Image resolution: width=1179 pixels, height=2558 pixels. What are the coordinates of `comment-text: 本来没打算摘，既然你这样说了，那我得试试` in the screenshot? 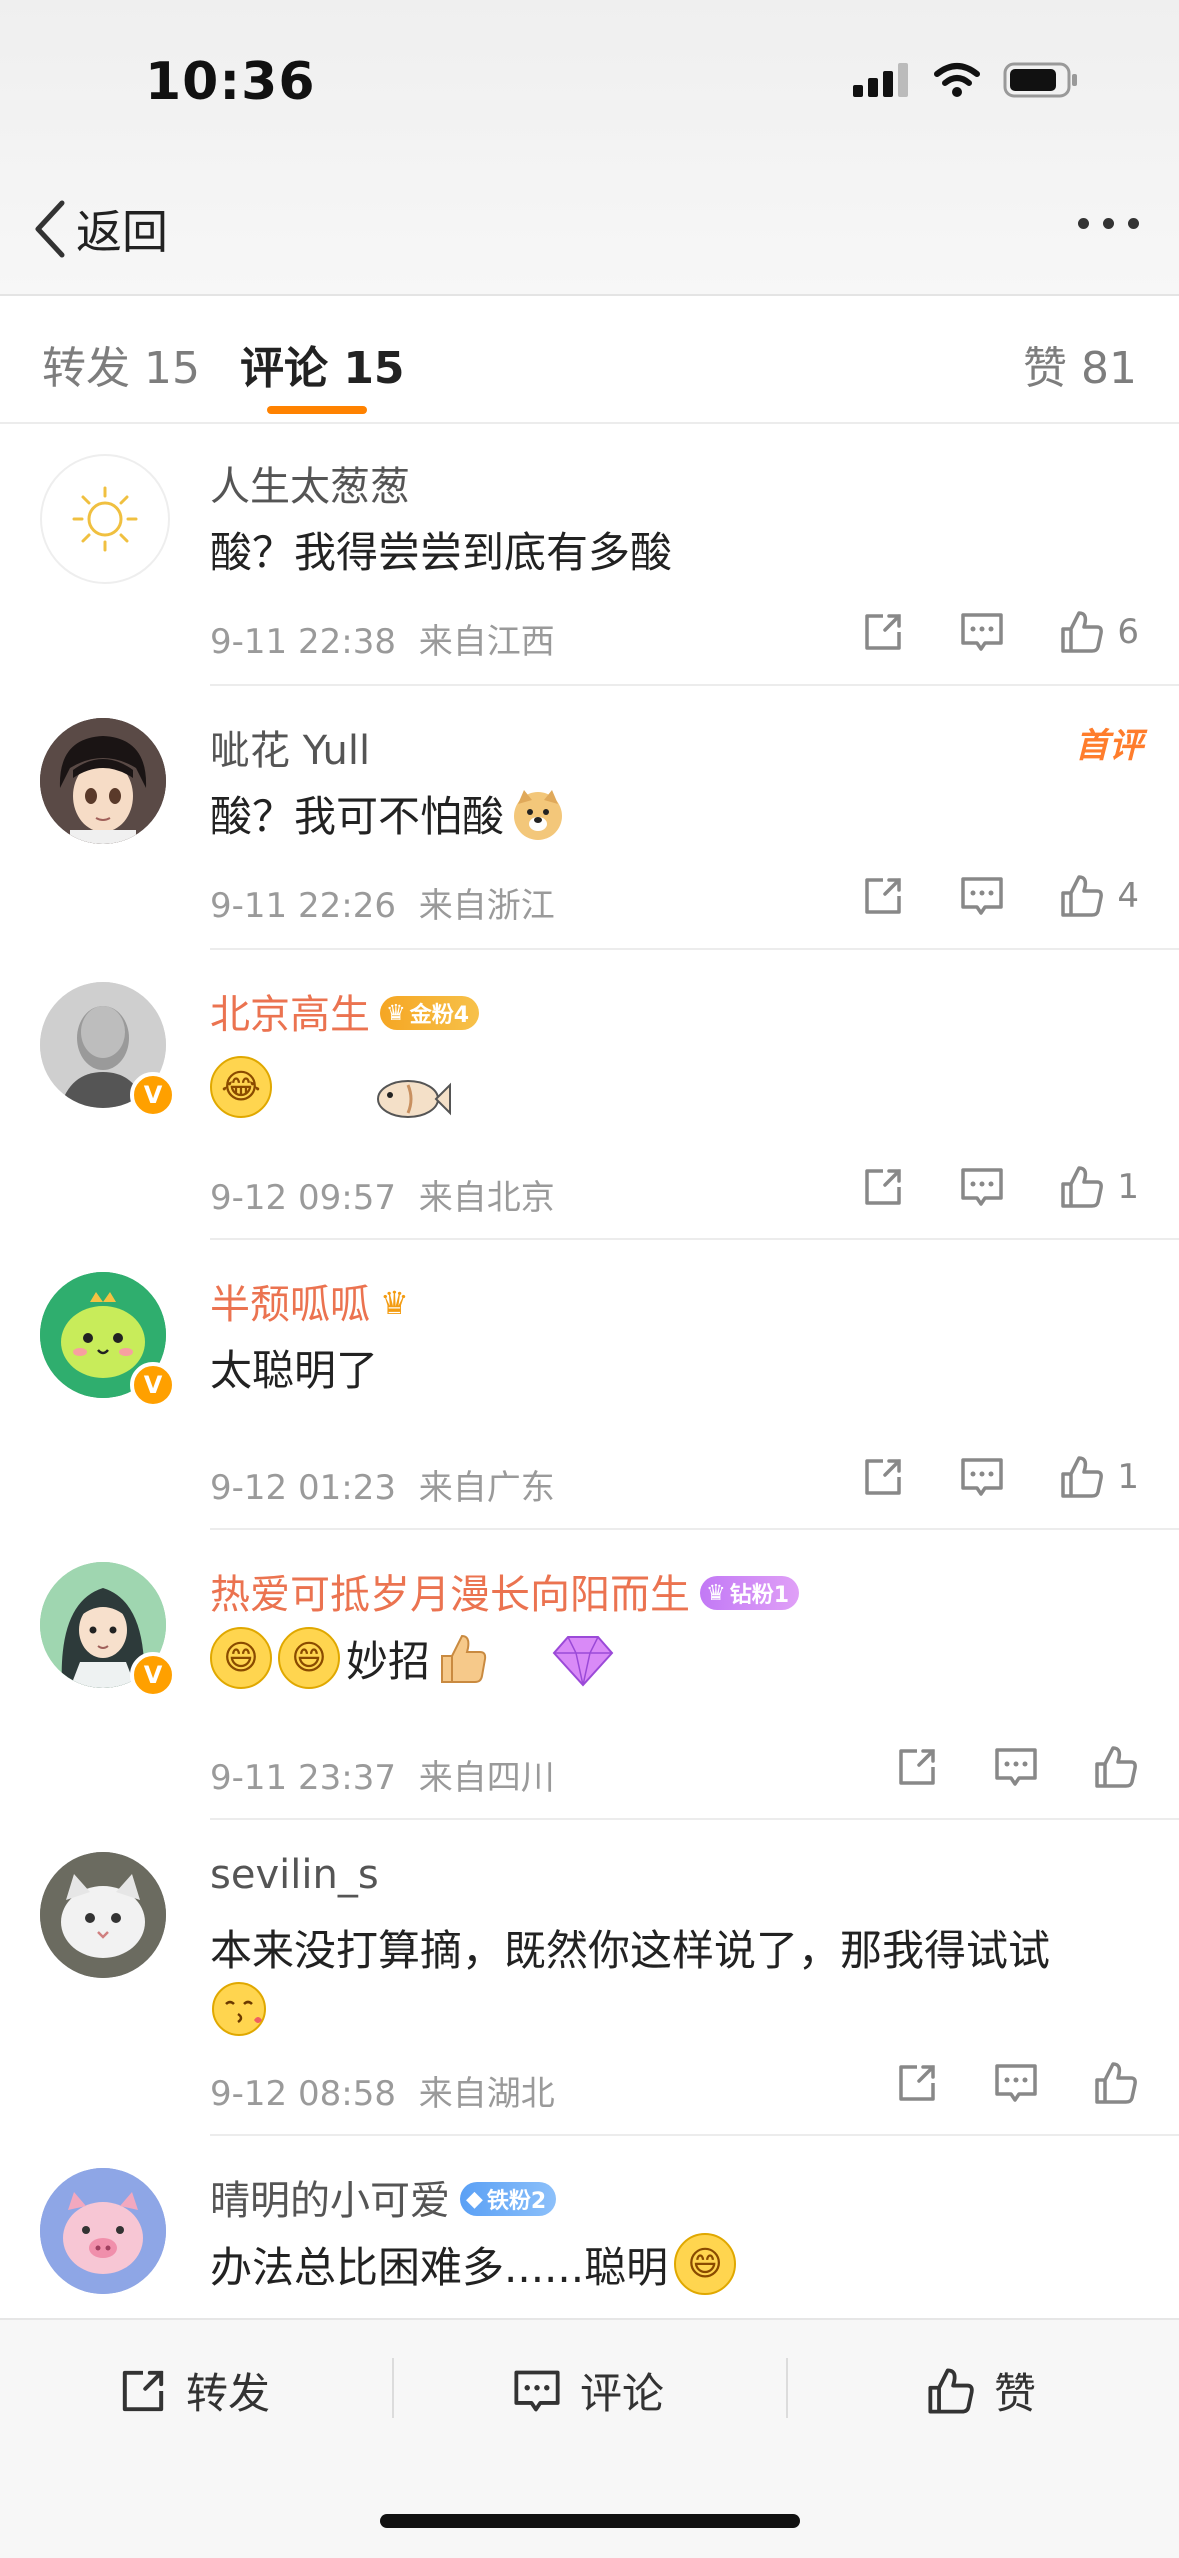 It's located at (630, 1950).